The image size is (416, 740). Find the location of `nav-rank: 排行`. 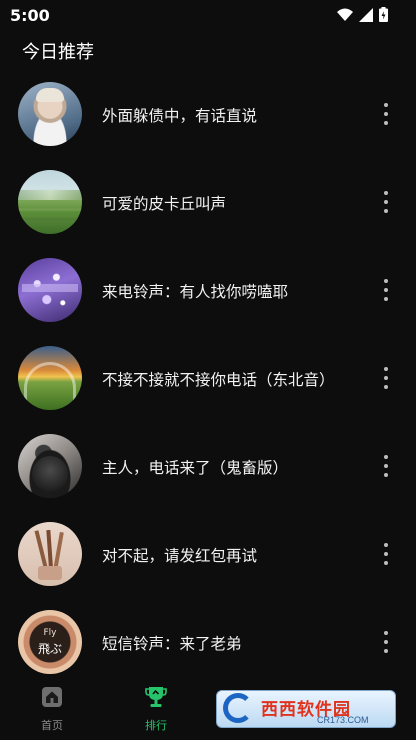

nav-rank: 排行 is located at coordinates (156, 710).